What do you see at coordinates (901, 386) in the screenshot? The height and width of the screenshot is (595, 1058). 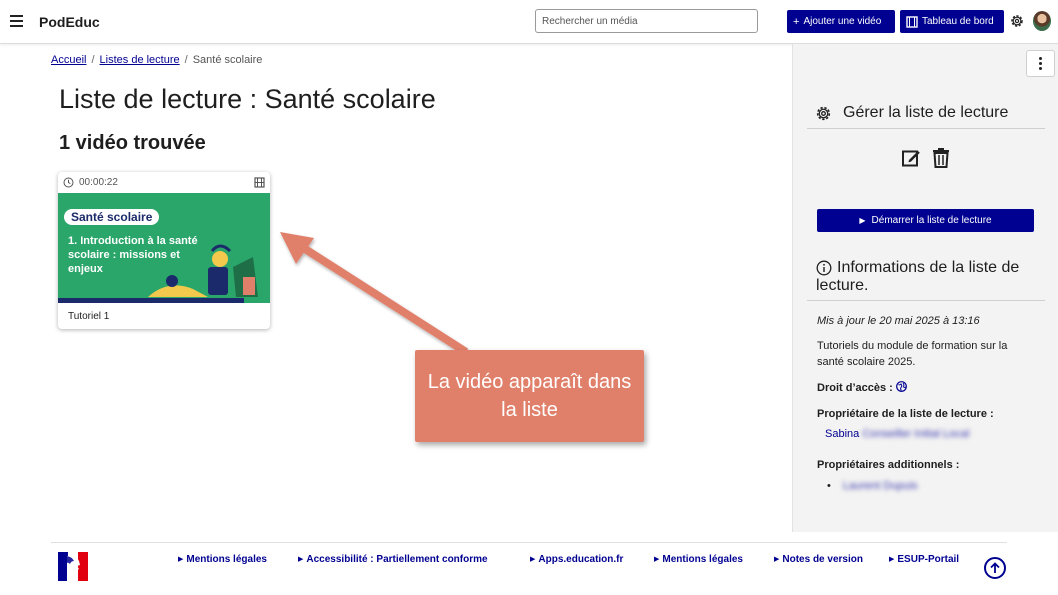 I see `globe-icon` at bounding box center [901, 386].